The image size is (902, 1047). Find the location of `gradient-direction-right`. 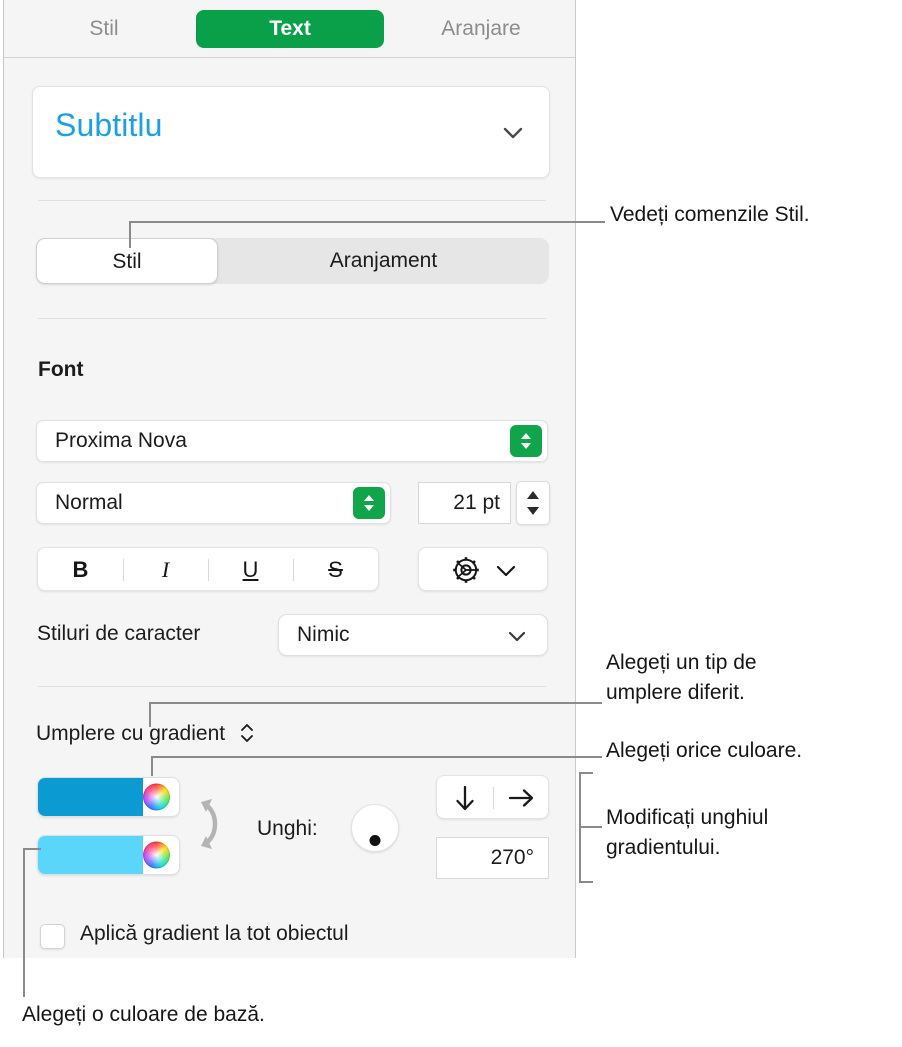

gradient-direction-right is located at coordinates (522, 798).